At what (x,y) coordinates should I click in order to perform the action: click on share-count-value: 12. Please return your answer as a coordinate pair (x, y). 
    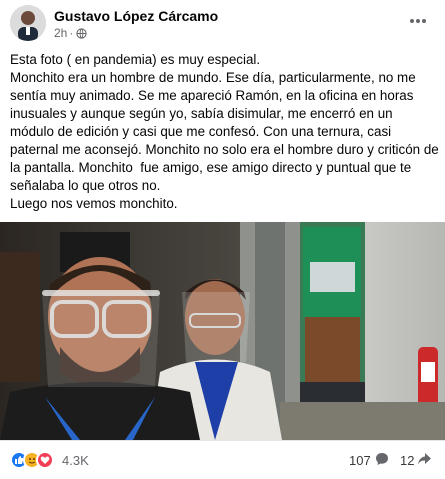
    Looking at the image, I should click on (407, 460).